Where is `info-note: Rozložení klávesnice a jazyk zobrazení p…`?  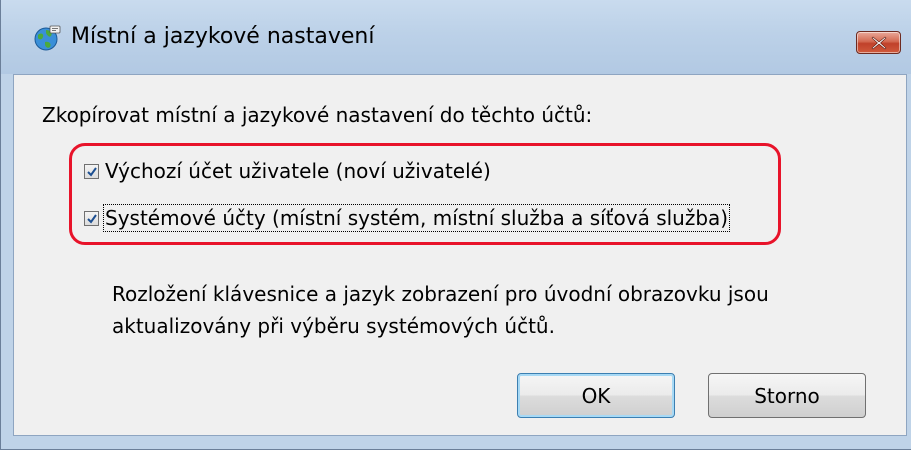
info-note: Rozložení klávesnice a jazyk zobrazení p… is located at coordinates (440, 310).